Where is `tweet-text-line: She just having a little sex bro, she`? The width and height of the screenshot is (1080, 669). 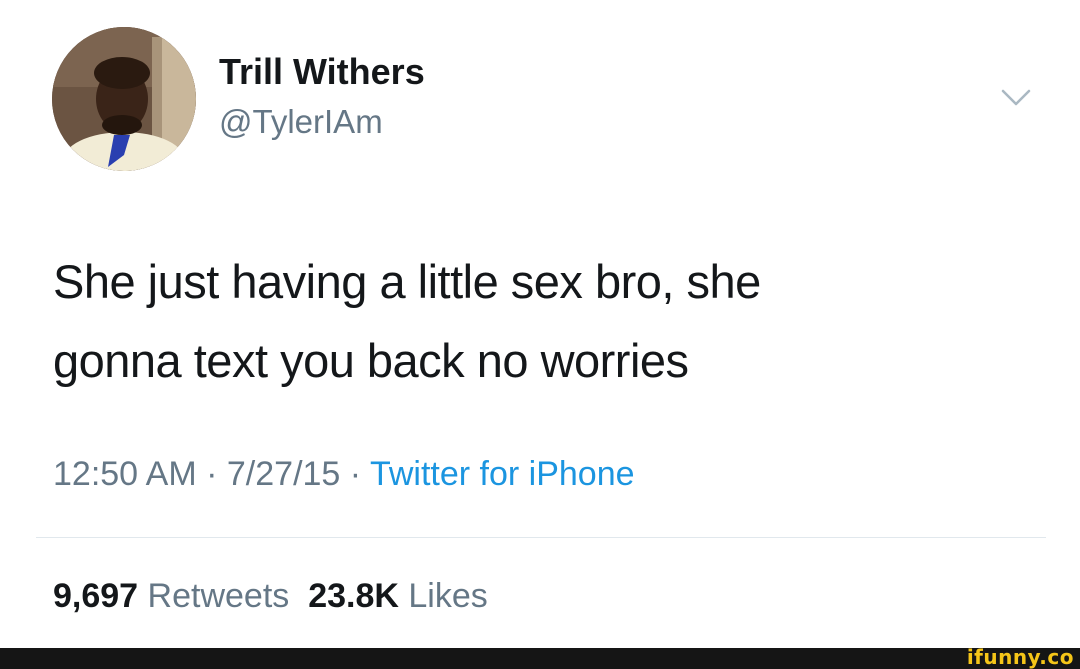 tweet-text-line: She just having a little sex bro, she is located at coordinates (407, 281).